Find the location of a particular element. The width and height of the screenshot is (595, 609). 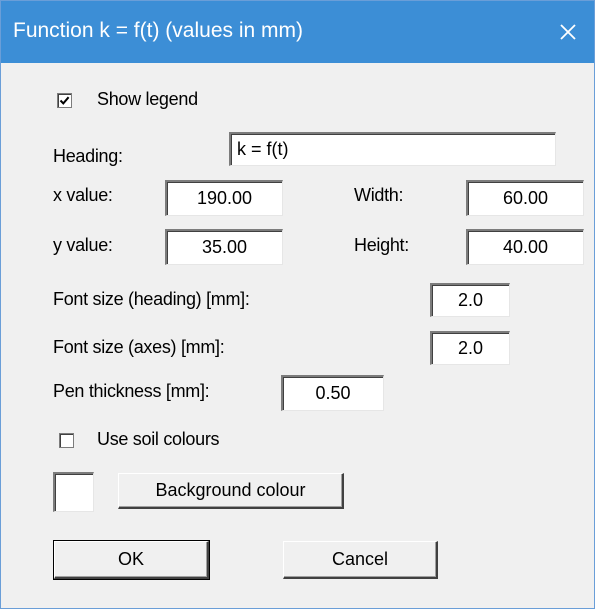

close-icon is located at coordinates (568, 32).